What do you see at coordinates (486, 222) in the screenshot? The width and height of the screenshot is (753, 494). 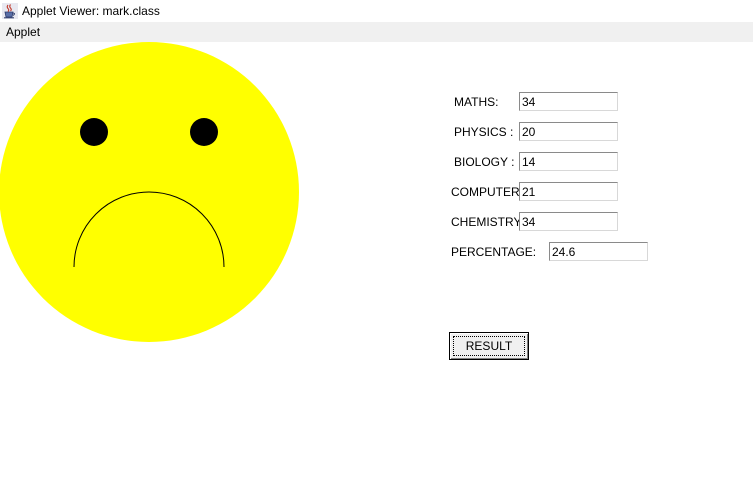 I see `chemistry-label: CHEMISTRY` at bounding box center [486, 222].